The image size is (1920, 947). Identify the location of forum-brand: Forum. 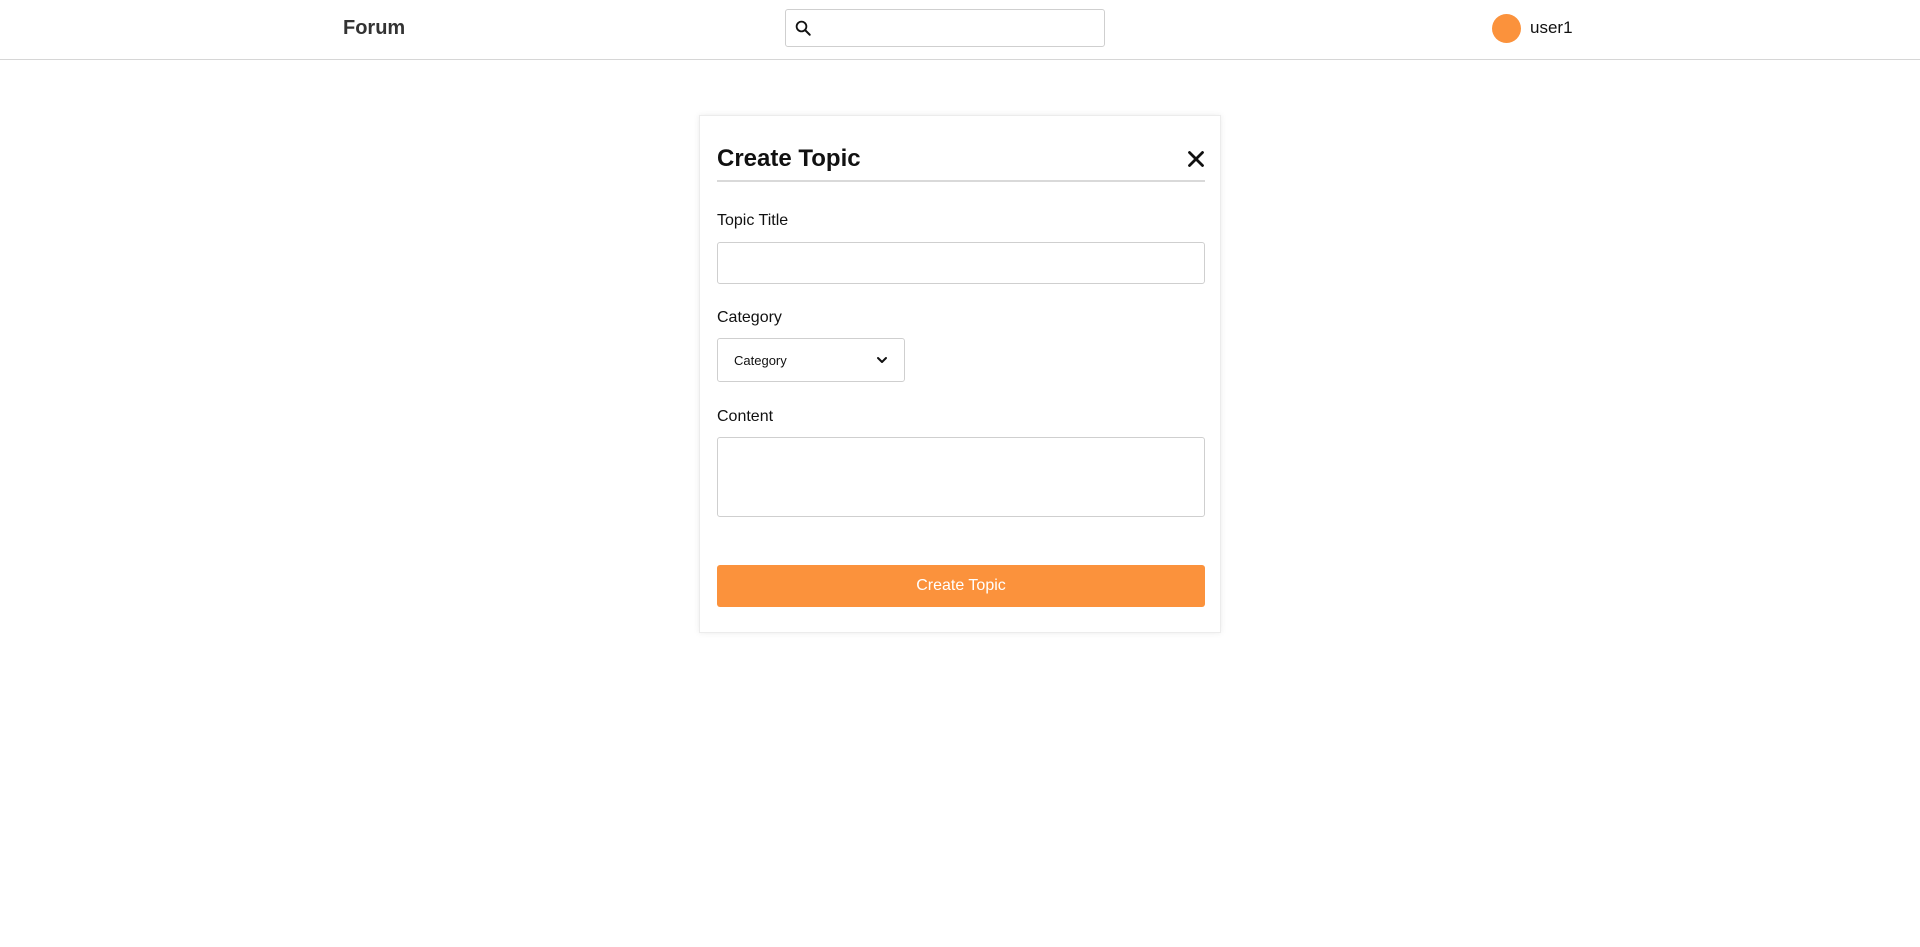
(374, 28).